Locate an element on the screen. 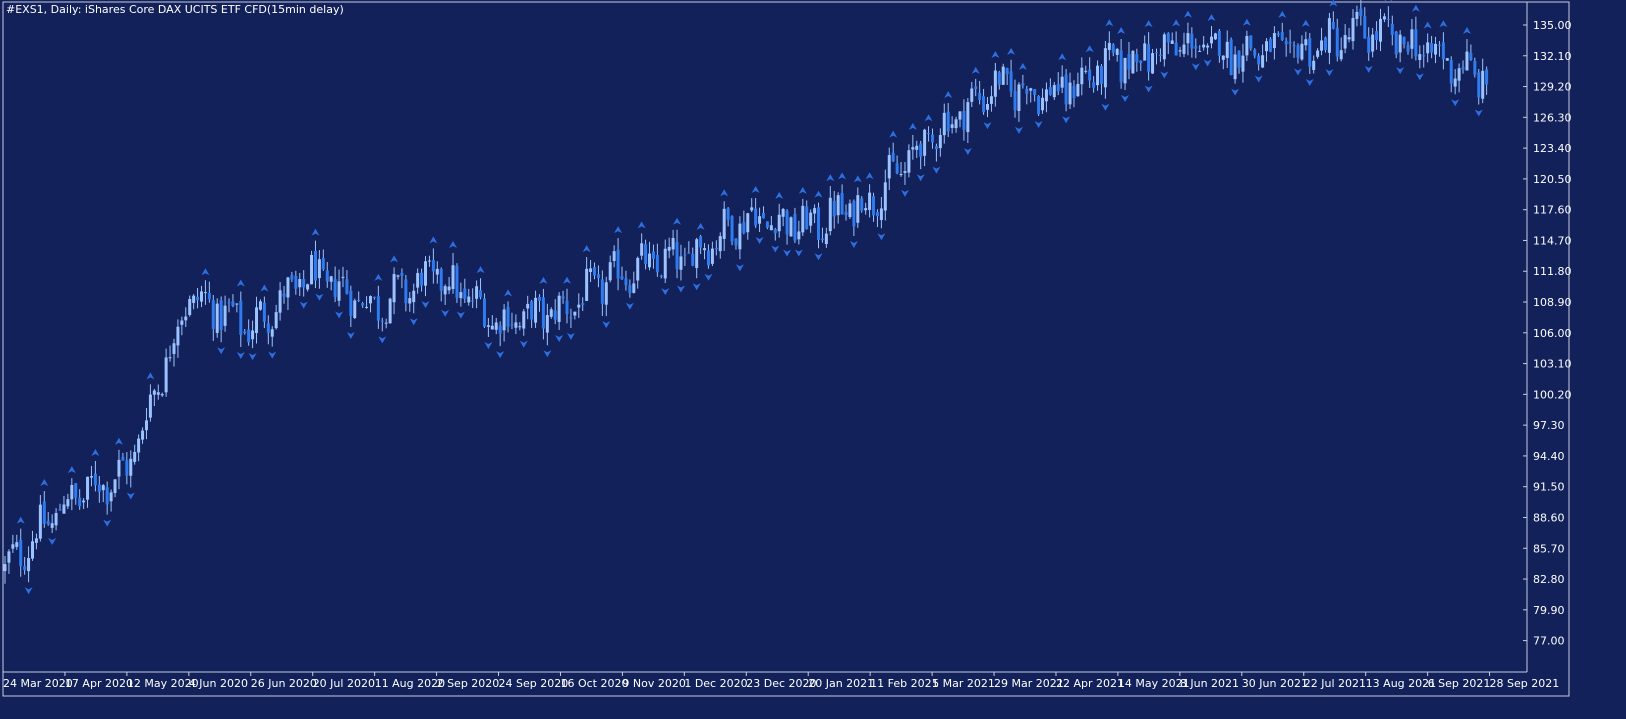 The image size is (1626, 719). x-tick-label: 11 Feb 2021 is located at coordinates (904, 683).